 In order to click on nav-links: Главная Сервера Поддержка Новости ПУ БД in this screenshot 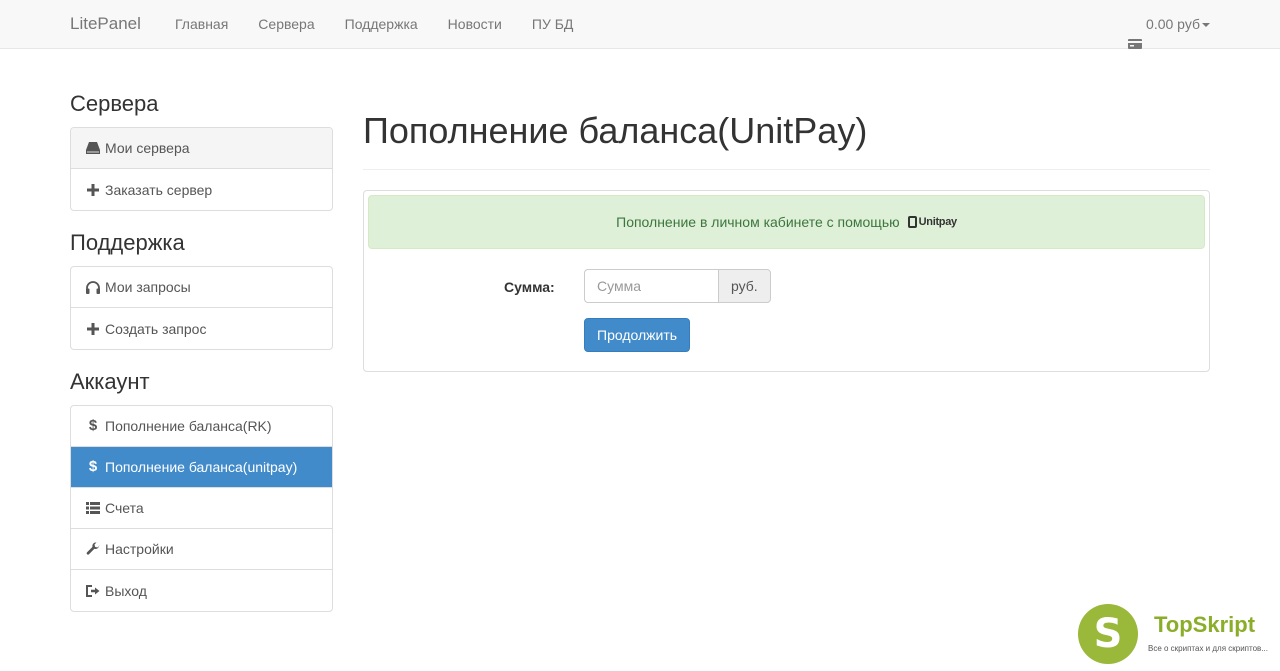, I will do `click(374, 24)`.